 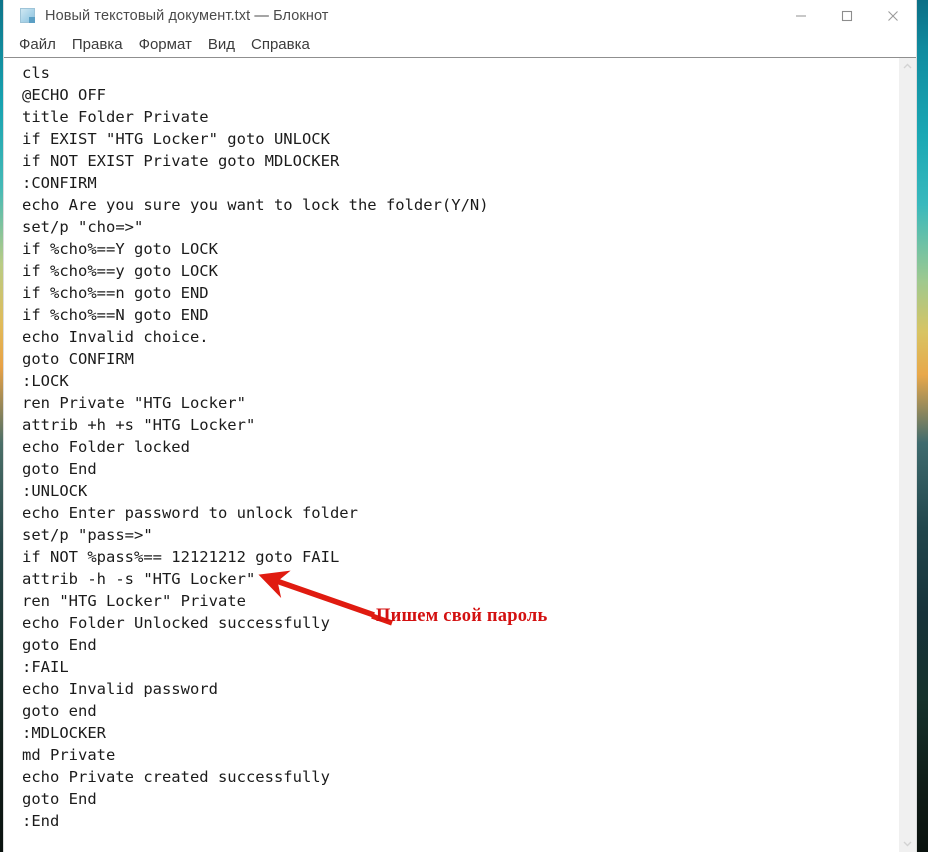 I want to click on document-line: :FAIL, so click(x=45, y=667).